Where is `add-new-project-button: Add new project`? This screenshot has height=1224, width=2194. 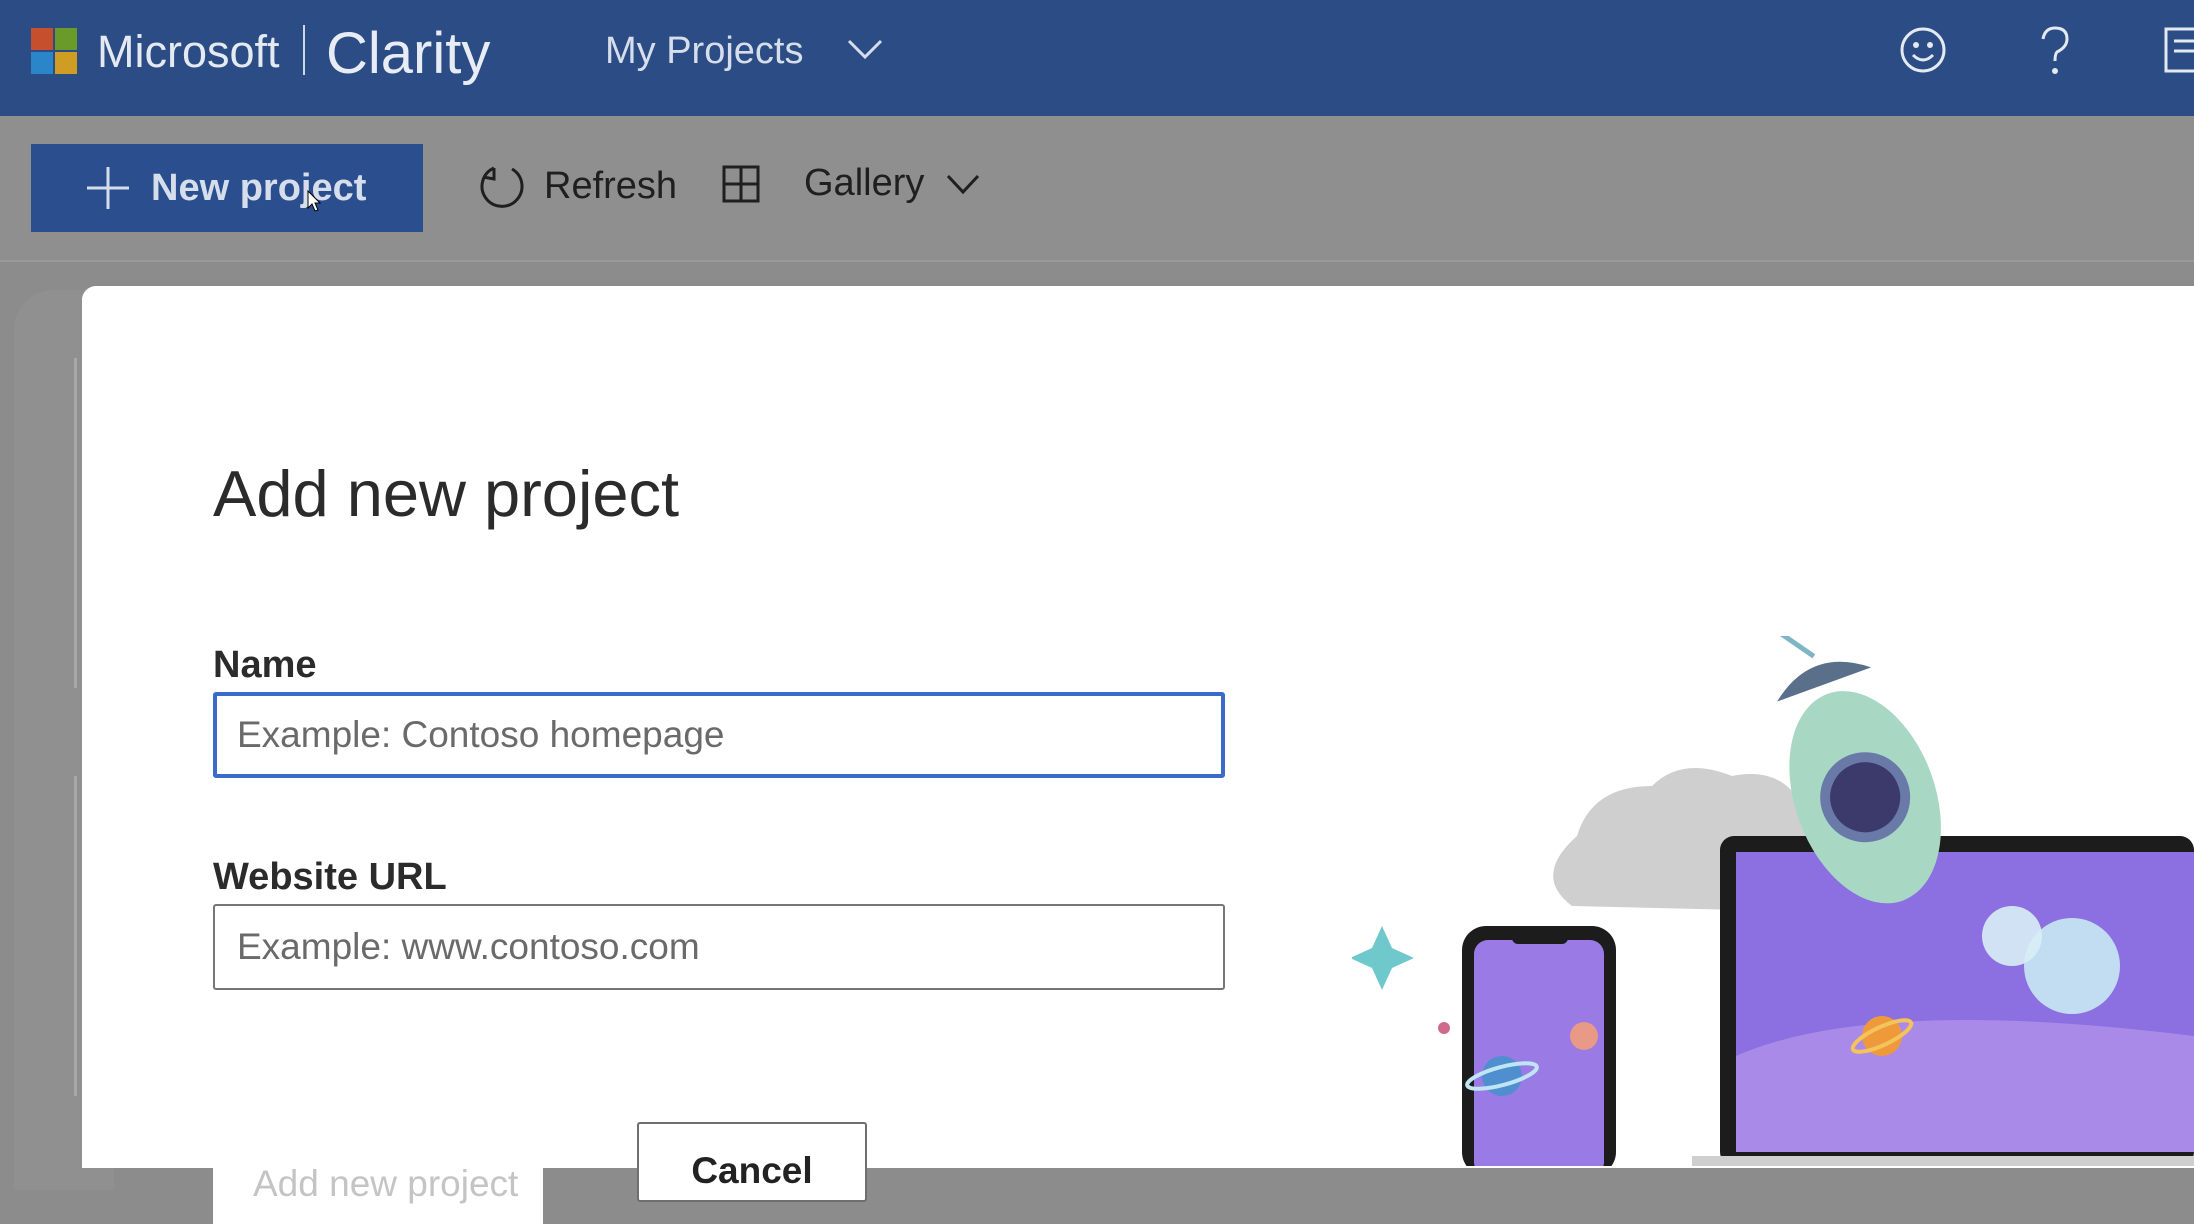 add-new-project-button: Add new project is located at coordinates (378, 1184).